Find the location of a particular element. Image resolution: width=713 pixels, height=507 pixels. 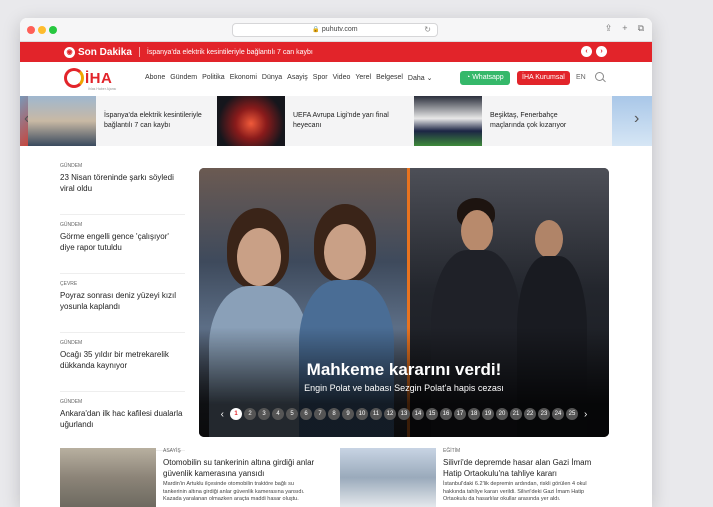

slider-page-3: 3 is located at coordinates (264, 414).